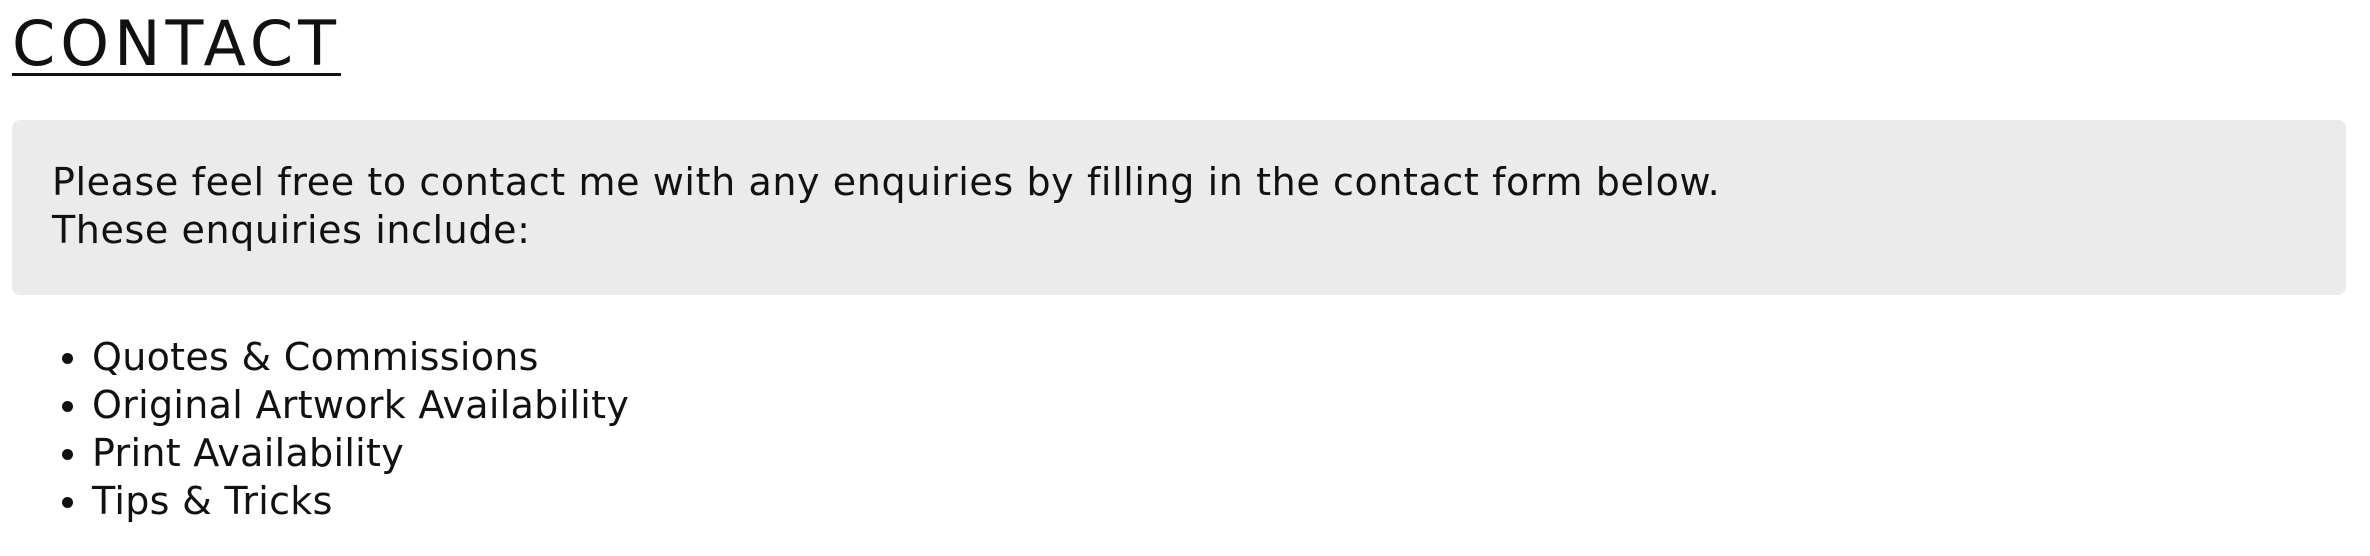 The image size is (2370, 556). I want to click on list-item-label: Quotes & Commissions, so click(315, 357).